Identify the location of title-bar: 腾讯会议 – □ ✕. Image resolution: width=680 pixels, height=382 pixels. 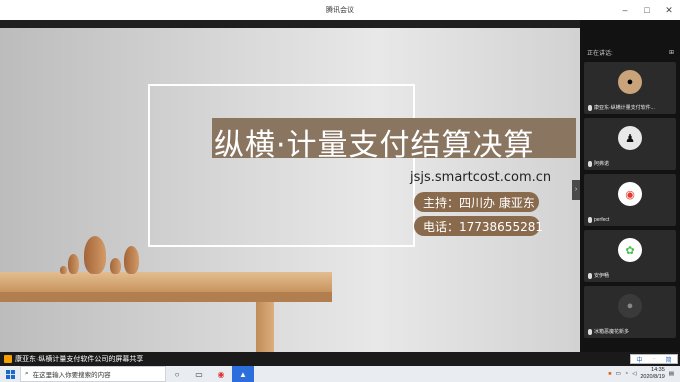
(340, 10).